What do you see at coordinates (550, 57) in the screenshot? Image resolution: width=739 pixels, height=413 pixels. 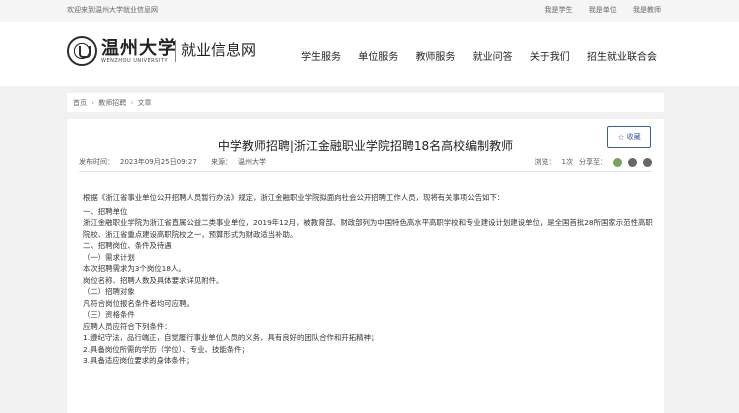 I see `nav-about: 关于我们` at bounding box center [550, 57].